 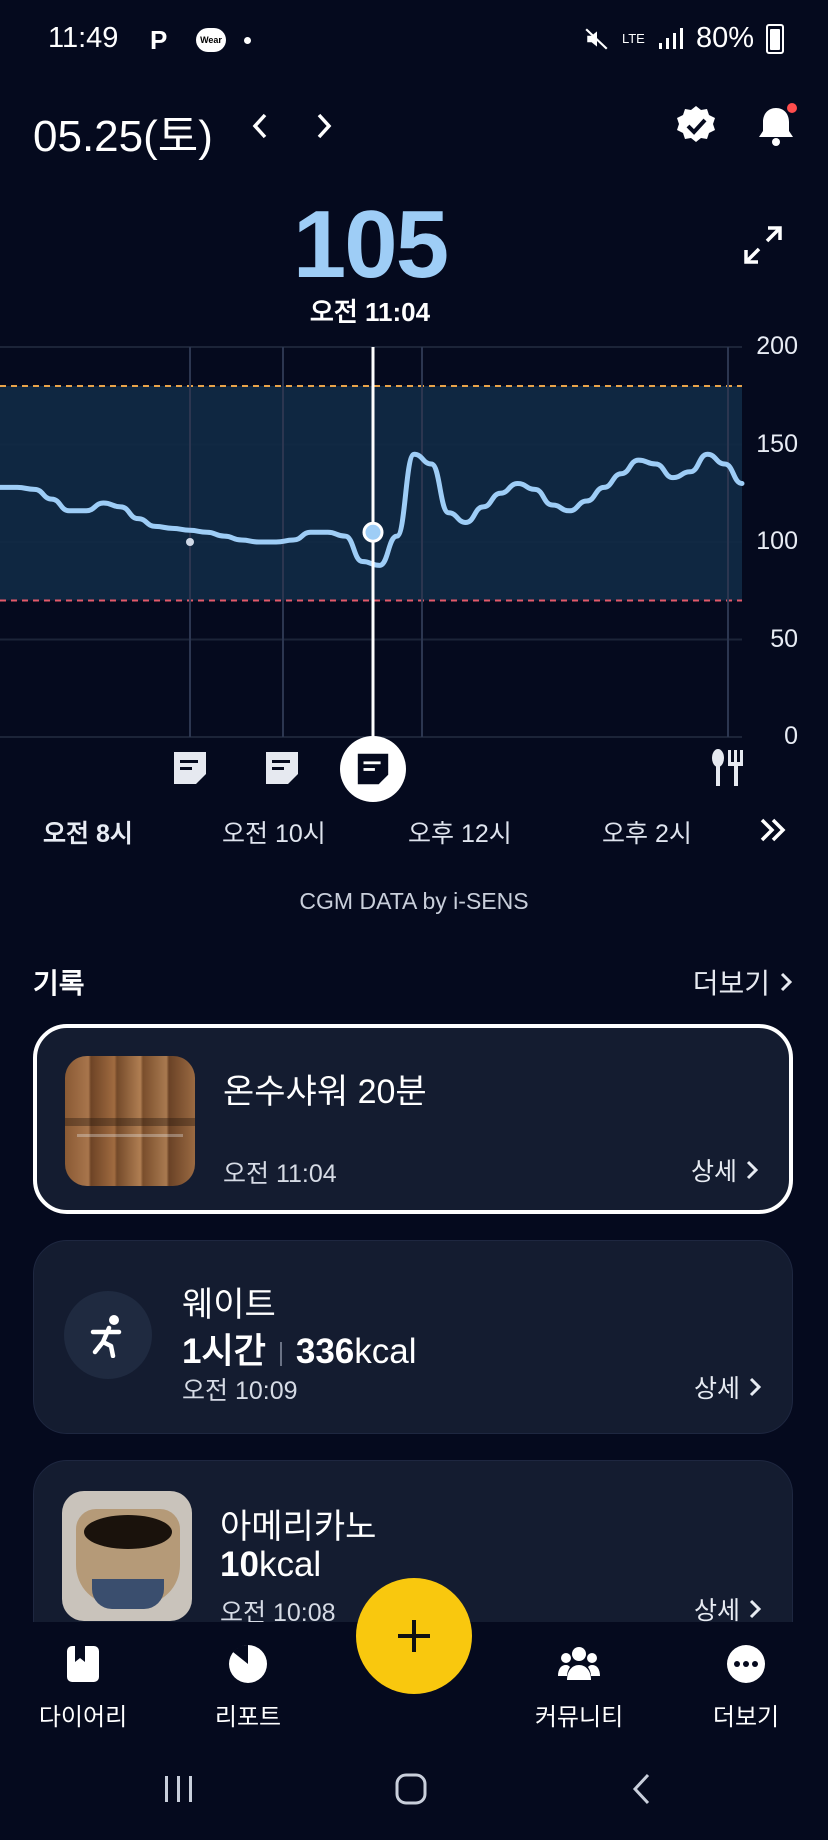 I want to click on bell-icon, so click(x=778, y=124).